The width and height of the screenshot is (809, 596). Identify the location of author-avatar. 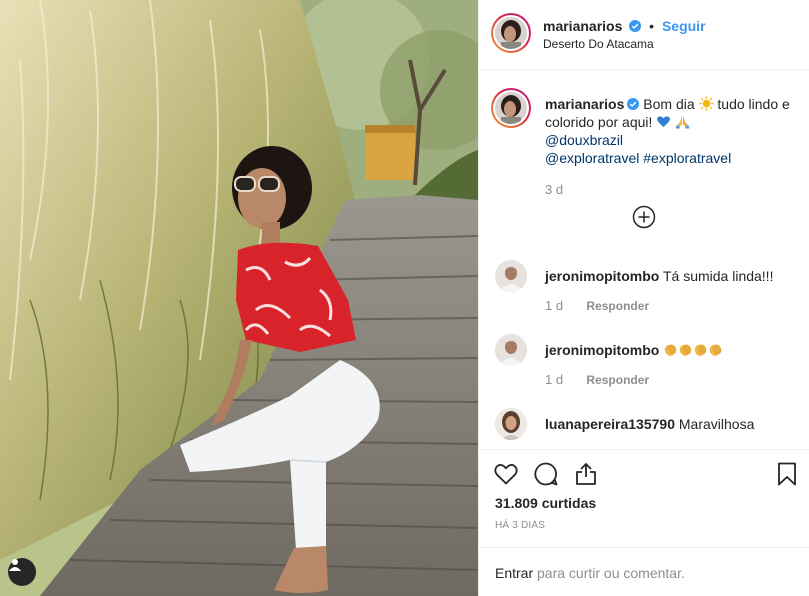
(511, 33).